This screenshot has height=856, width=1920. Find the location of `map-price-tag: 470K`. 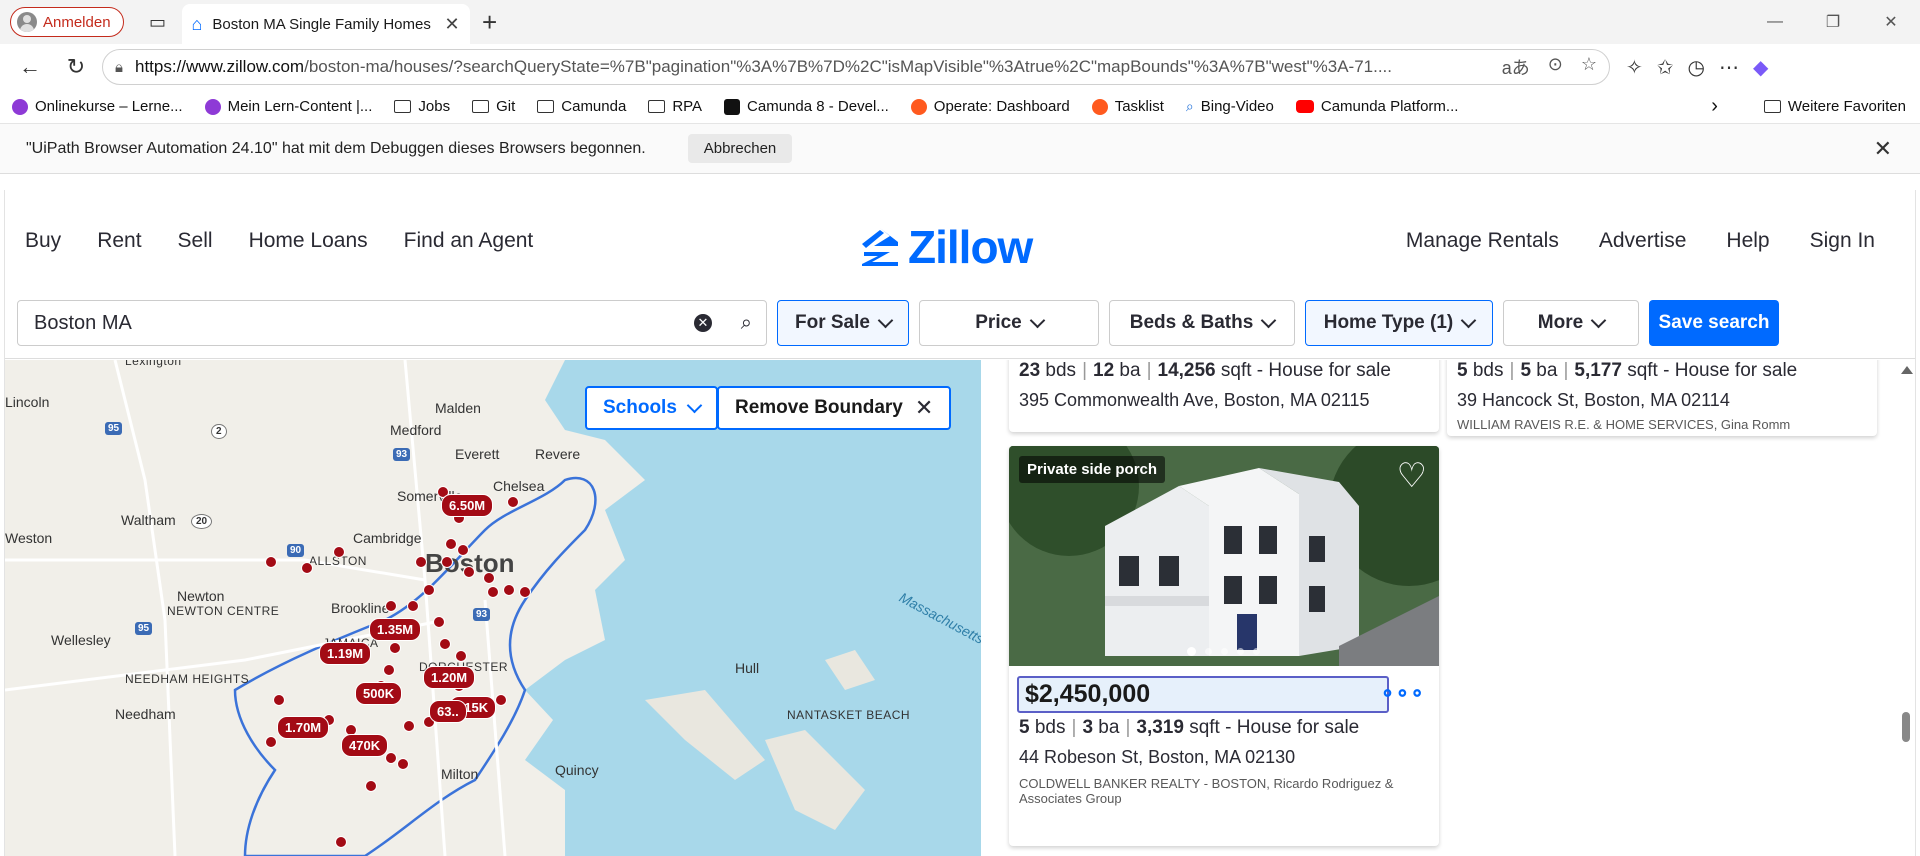

map-price-tag: 470K is located at coordinates (365, 745).